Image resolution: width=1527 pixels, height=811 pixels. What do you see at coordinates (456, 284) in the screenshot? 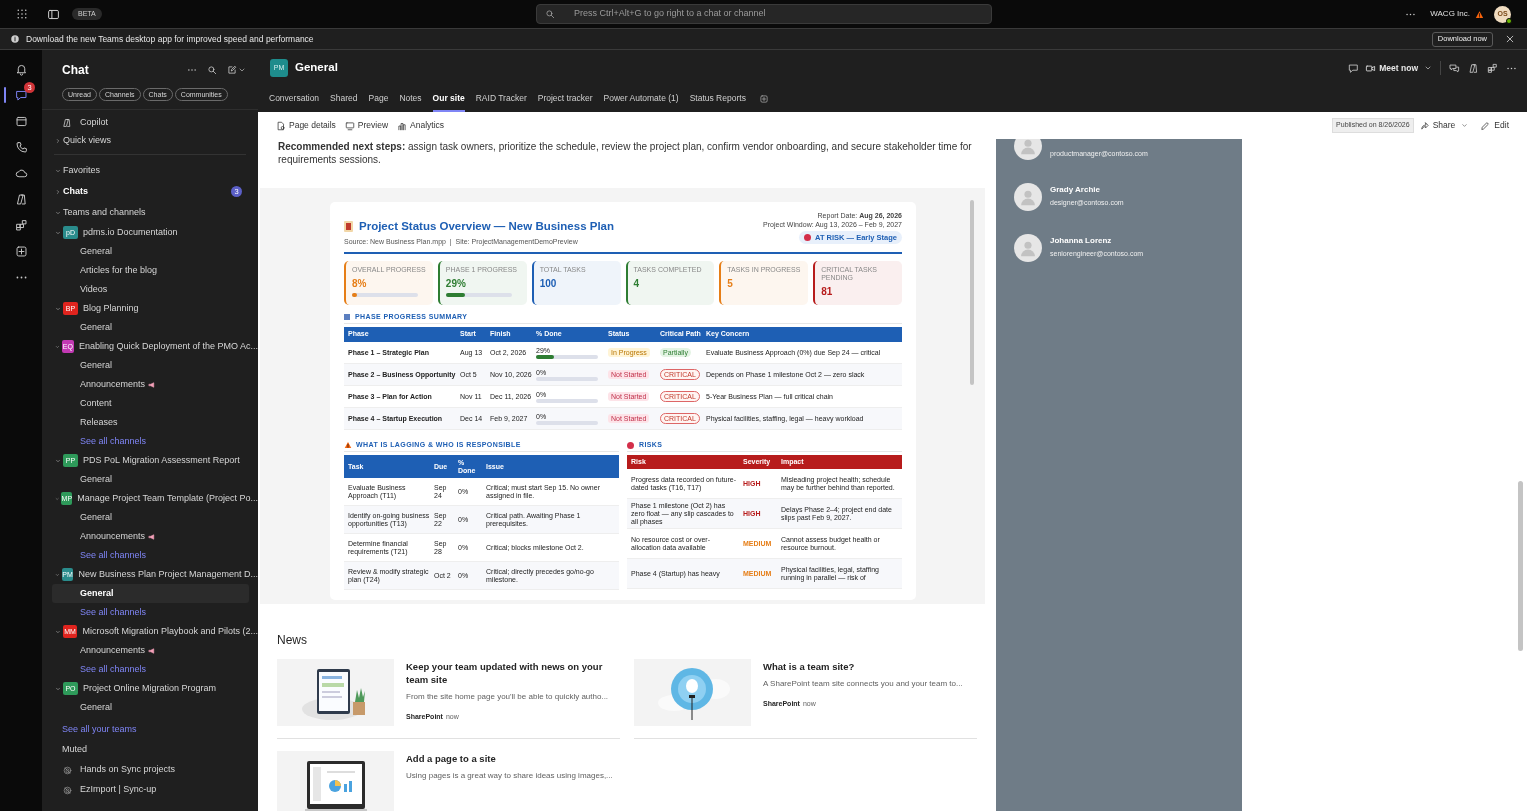
I see `kpi-value: 29%` at bounding box center [456, 284].